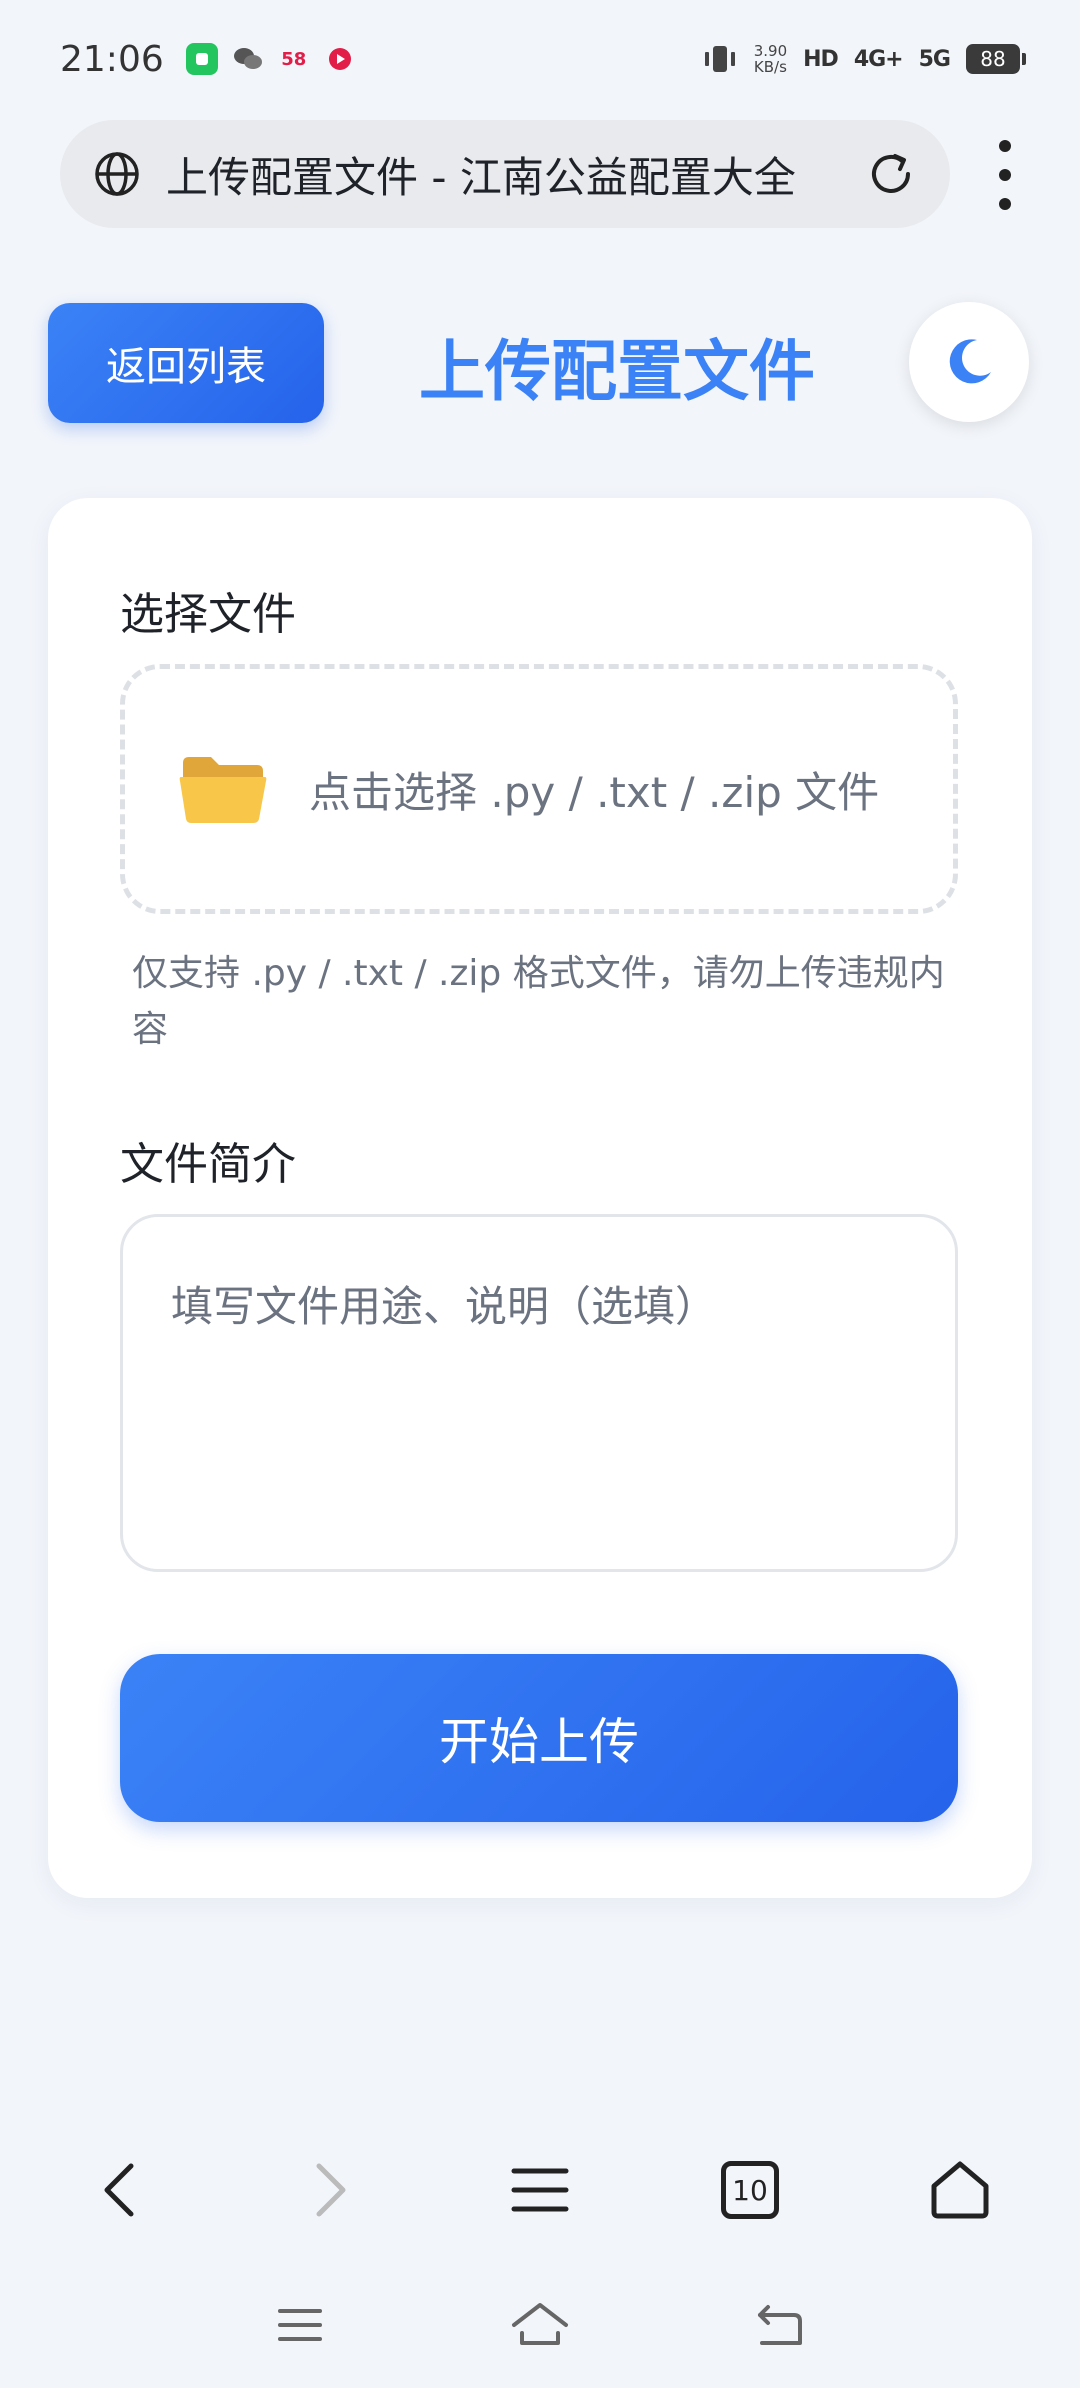 The height and width of the screenshot is (2388, 1080). I want to click on signal-4g-icon: 4G+, so click(878, 59).